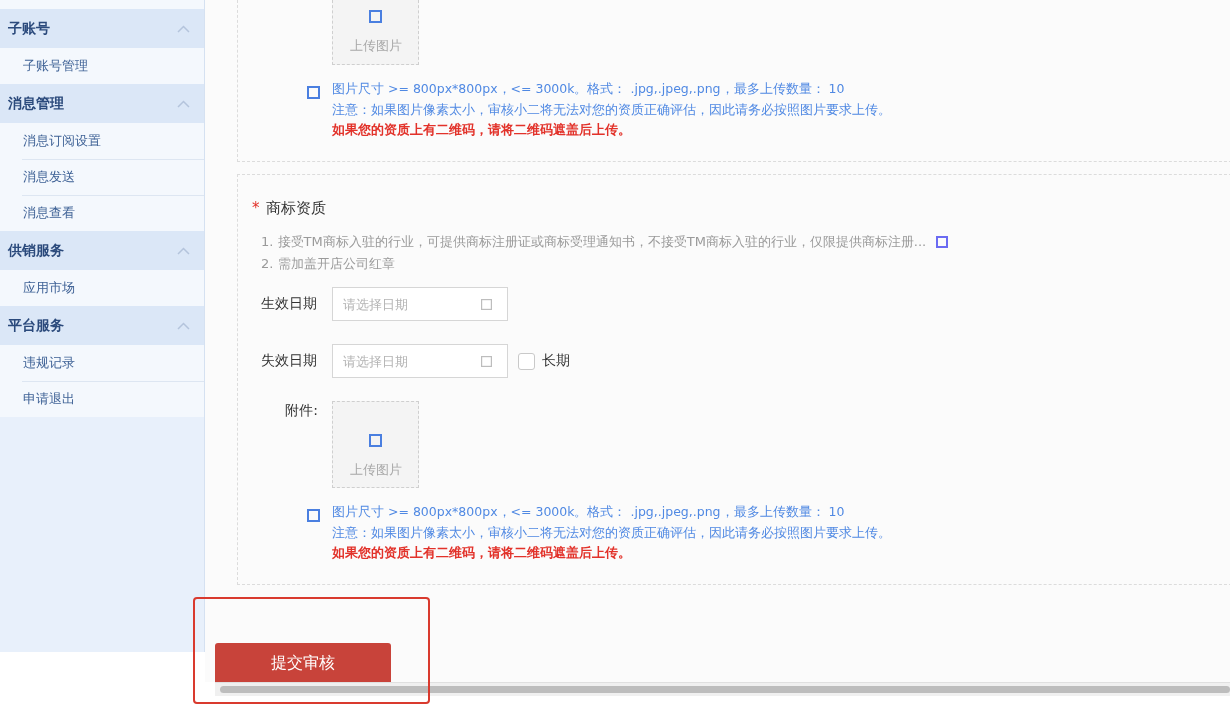 This screenshot has width=1230, height=714. Describe the element at coordinates (725, 689) in the screenshot. I see `scrollbar-thumb` at that location.